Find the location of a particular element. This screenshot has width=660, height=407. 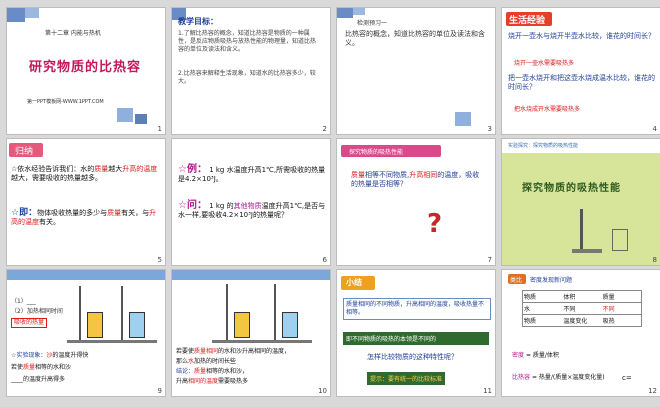

text-run: 结论： is located at coordinates (185, 371).